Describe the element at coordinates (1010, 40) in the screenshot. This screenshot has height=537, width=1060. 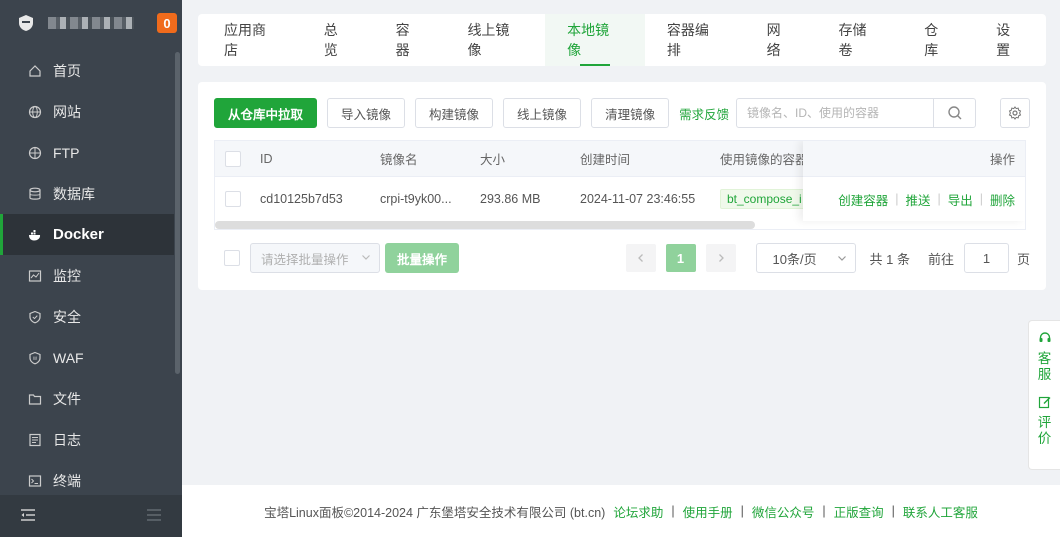
I see `tab-settings: 设置` at that location.